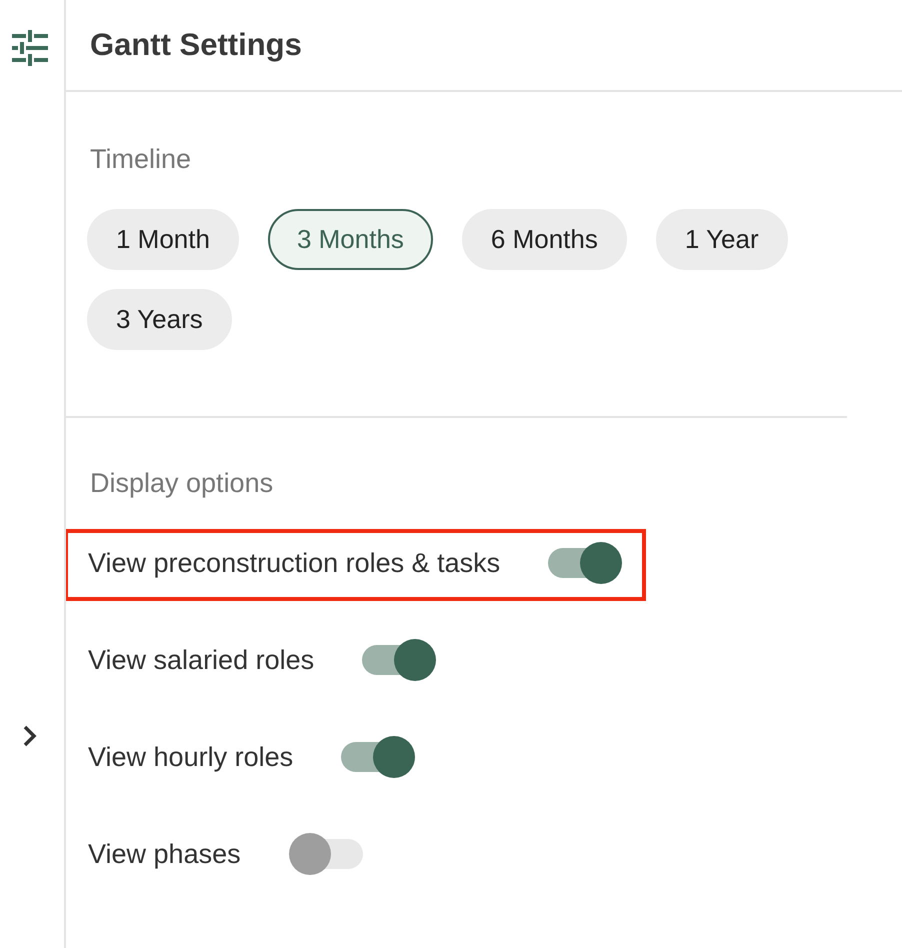 The image size is (902, 948). Describe the element at coordinates (30, 736) in the screenshot. I see `chevron-right-icon` at that location.